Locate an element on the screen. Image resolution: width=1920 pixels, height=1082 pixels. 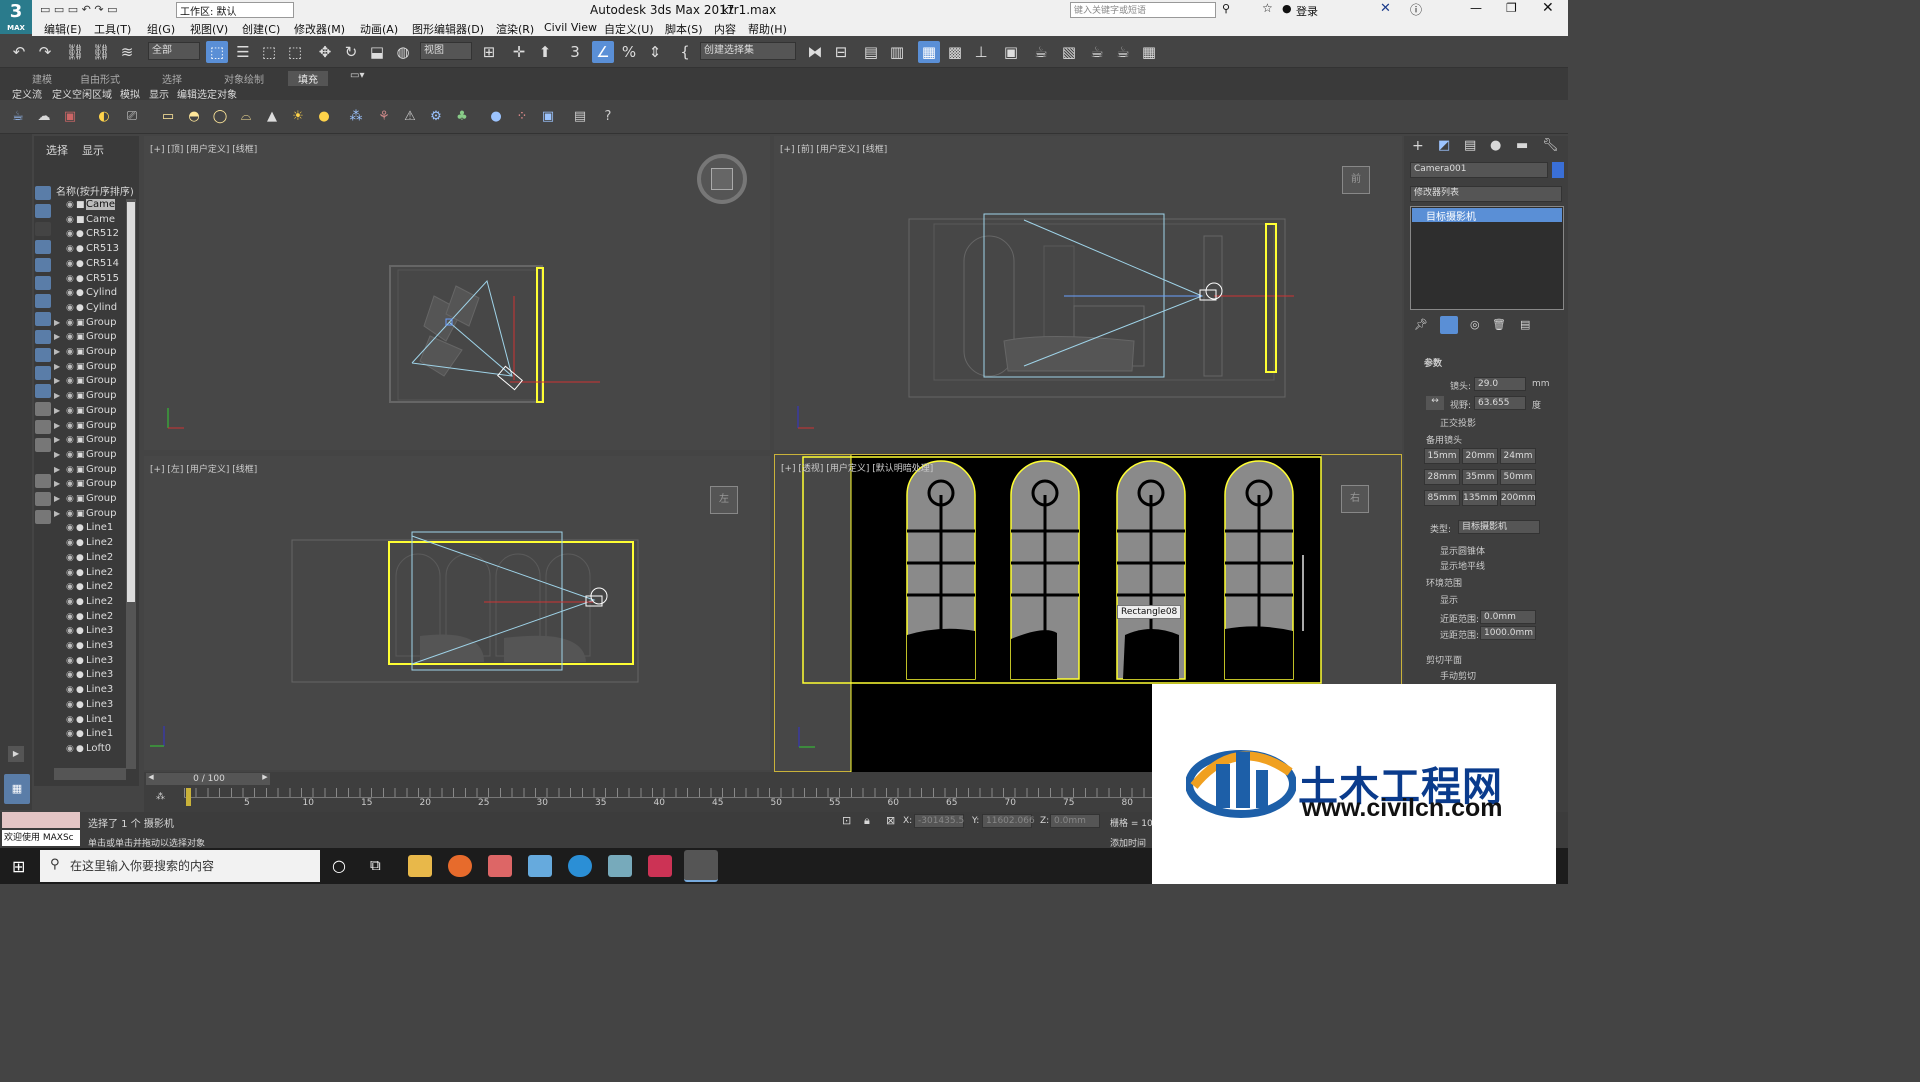
image-icon: ▣ is located at coordinates (70, 117).